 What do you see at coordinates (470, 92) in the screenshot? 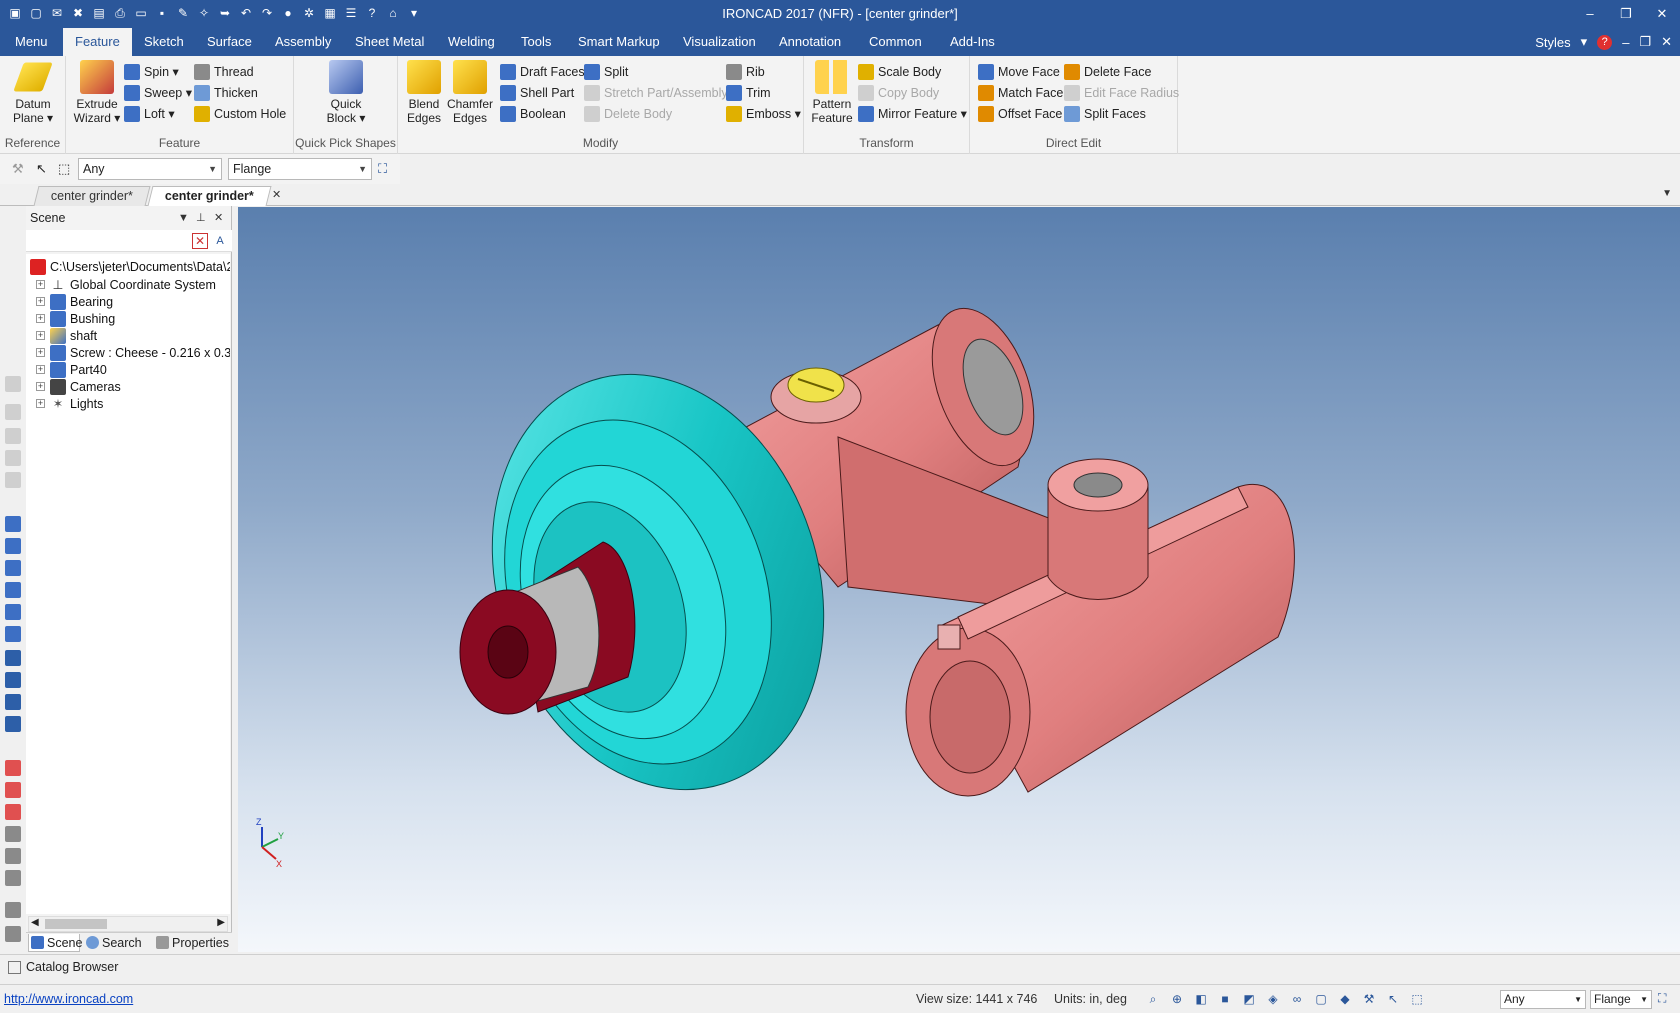
I see `chamfer-edges-button: Chamfer Edges` at bounding box center [470, 92].